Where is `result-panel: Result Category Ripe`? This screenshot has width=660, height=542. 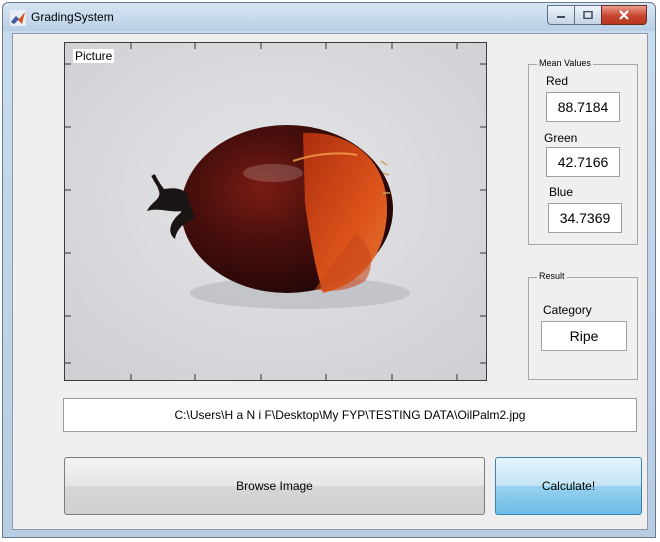
result-panel: Result Category Ripe is located at coordinates (583, 325).